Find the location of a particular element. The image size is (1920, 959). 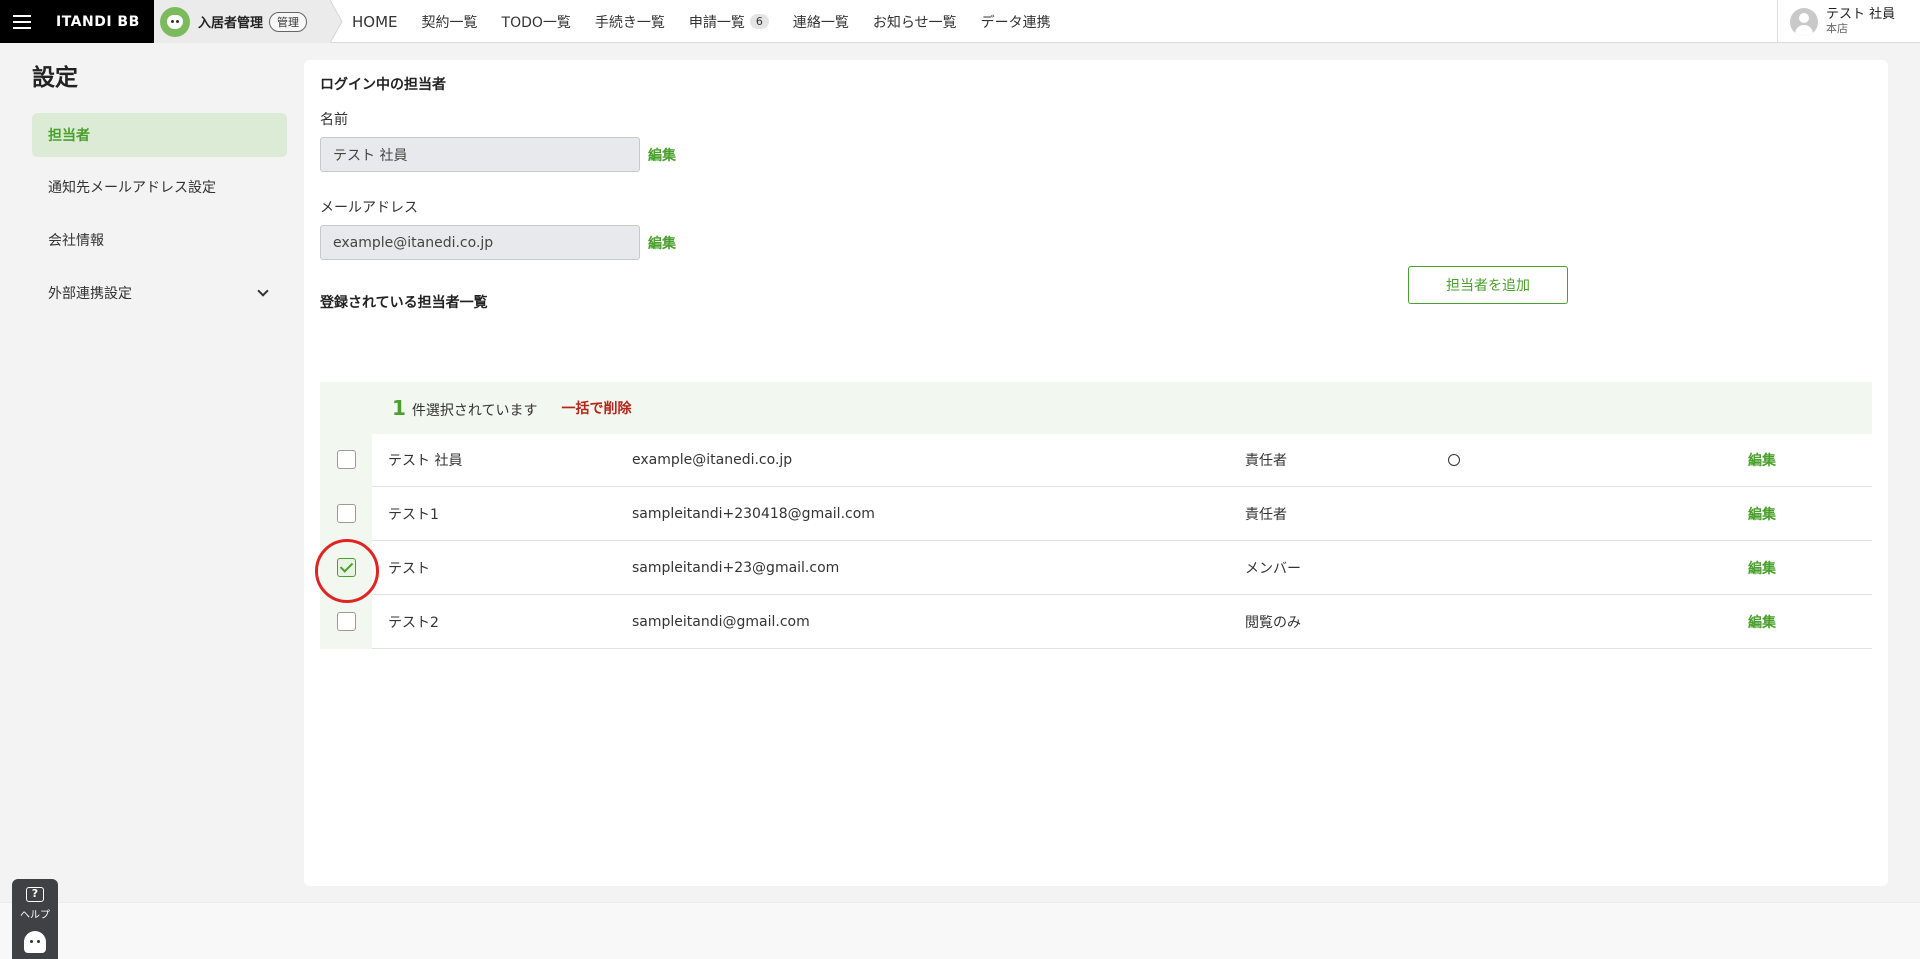

nav-applications-count: 6 is located at coordinates (759, 21).